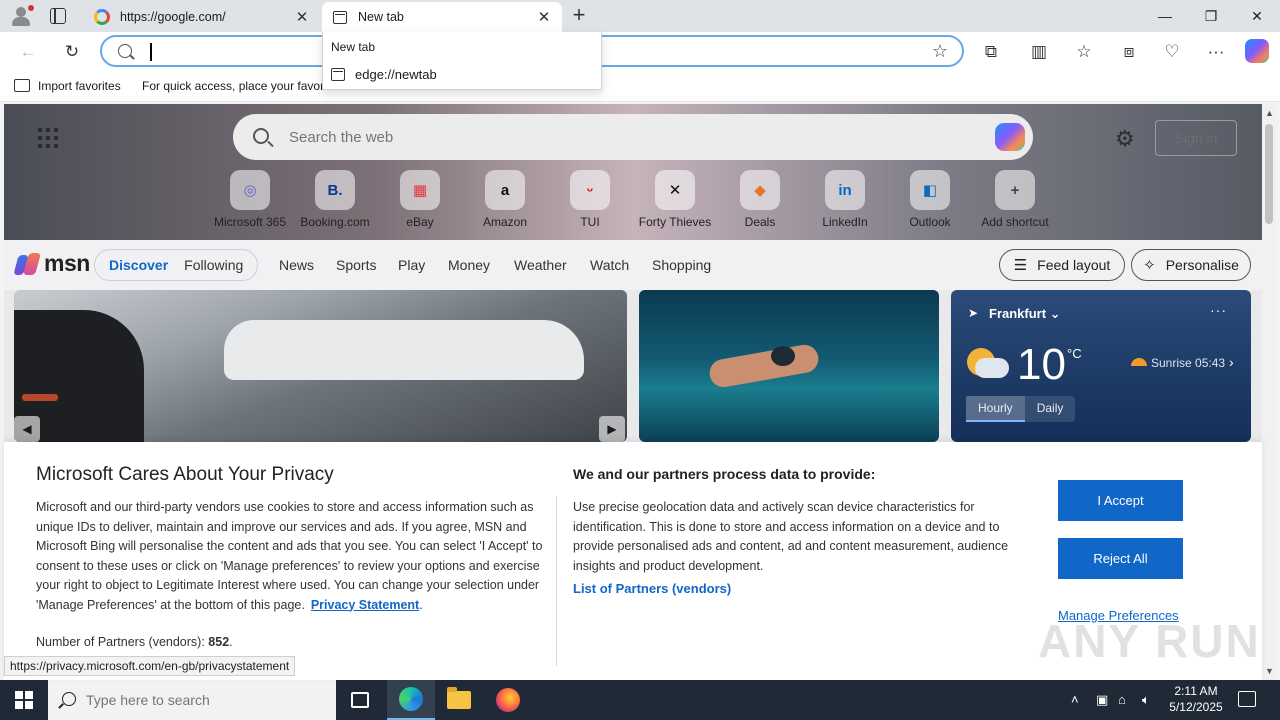 This screenshot has width=1280, height=720. I want to click on shortcut-outlook: ◧ Outlook, so click(930, 199).